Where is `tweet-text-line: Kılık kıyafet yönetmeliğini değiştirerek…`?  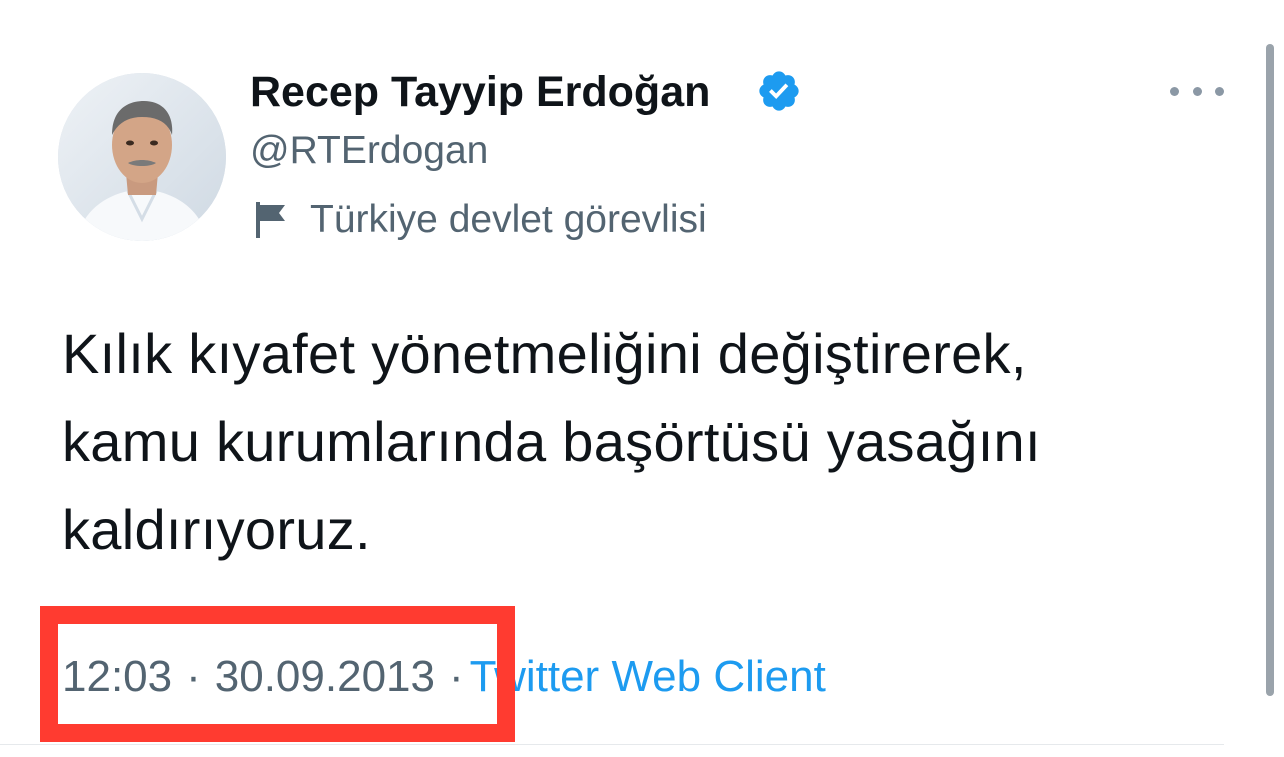 tweet-text-line: Kılık kıyafet yönetmeliğini değiştirerek… is located at coordinates (544, 353).